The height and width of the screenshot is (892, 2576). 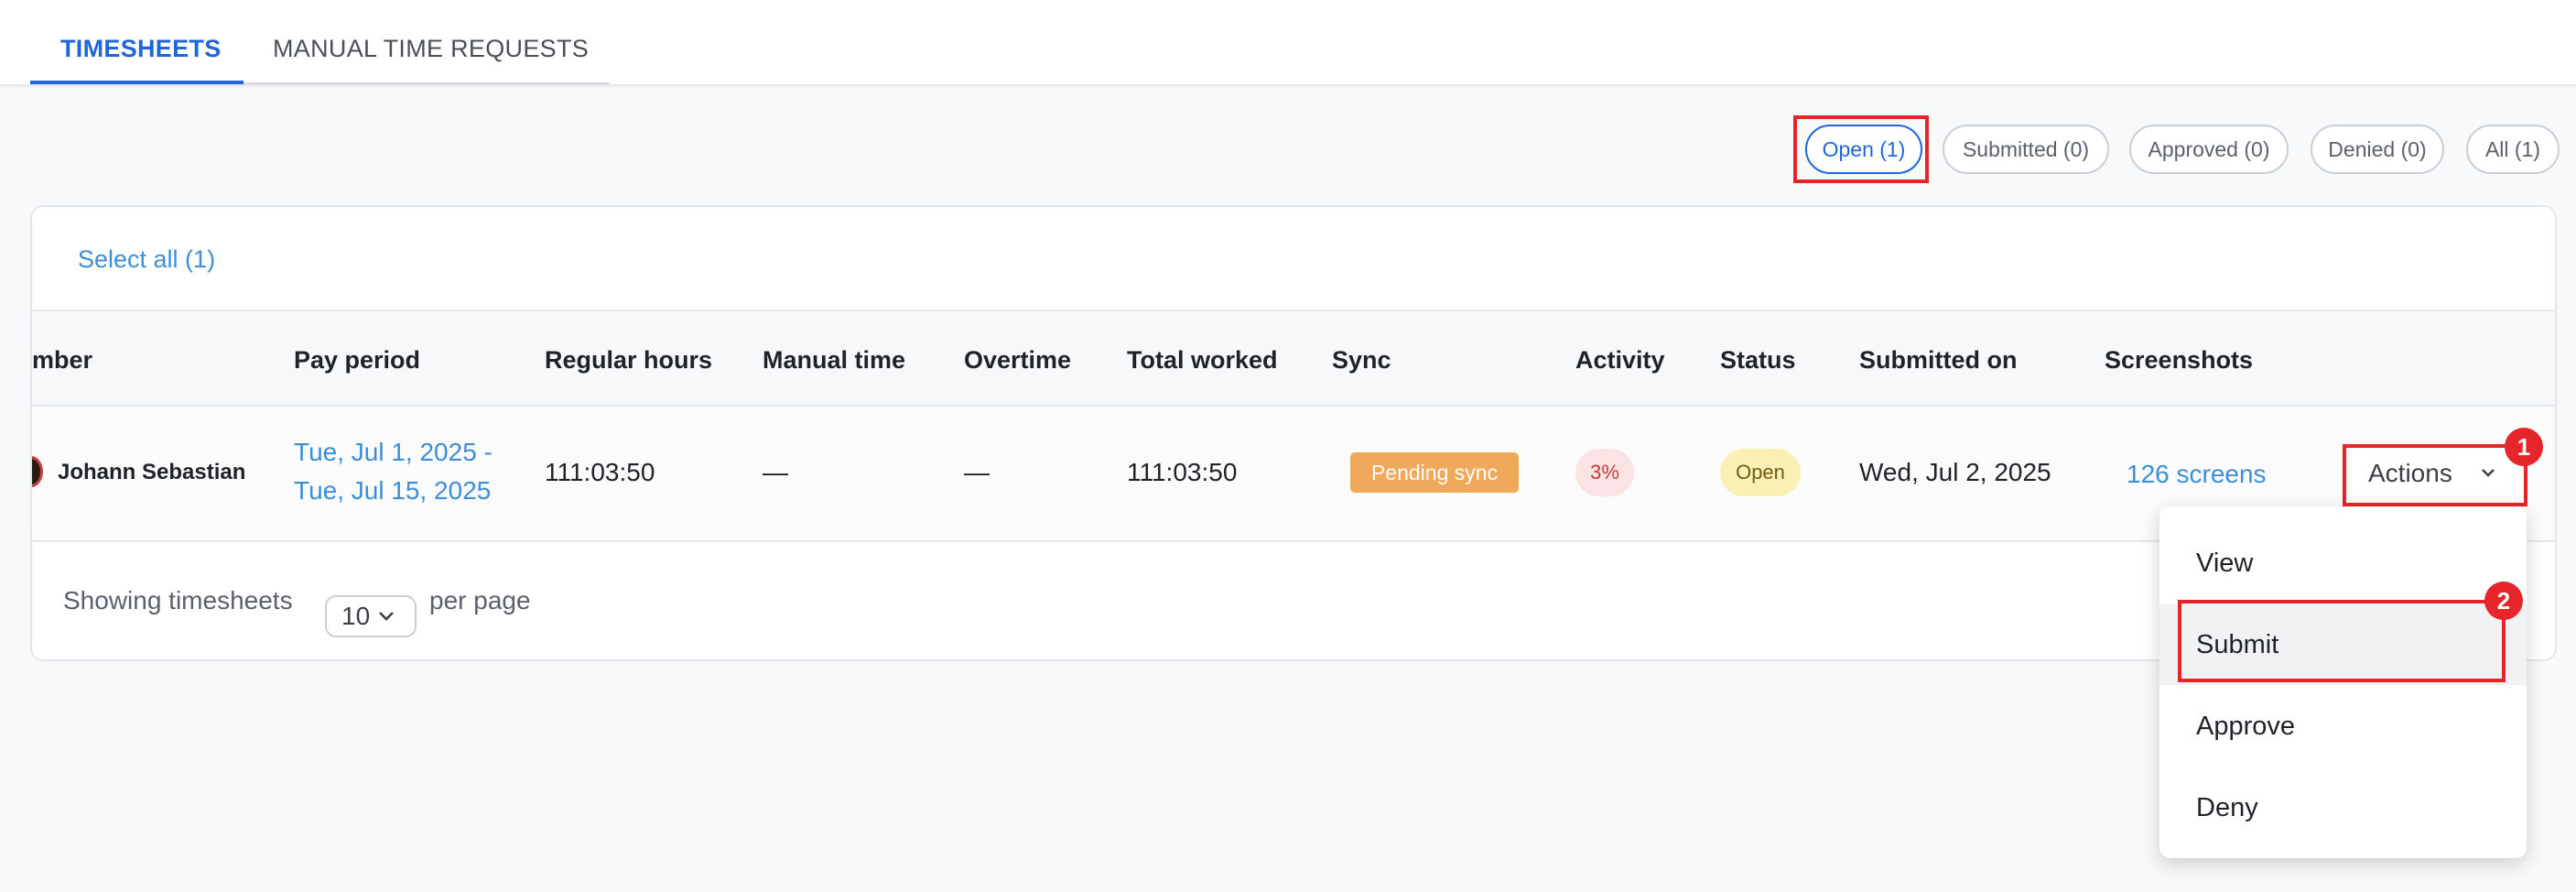 I want to click on submitted-on-value: Wed, Jul 2, 2025, so click(x=1955, y=472).